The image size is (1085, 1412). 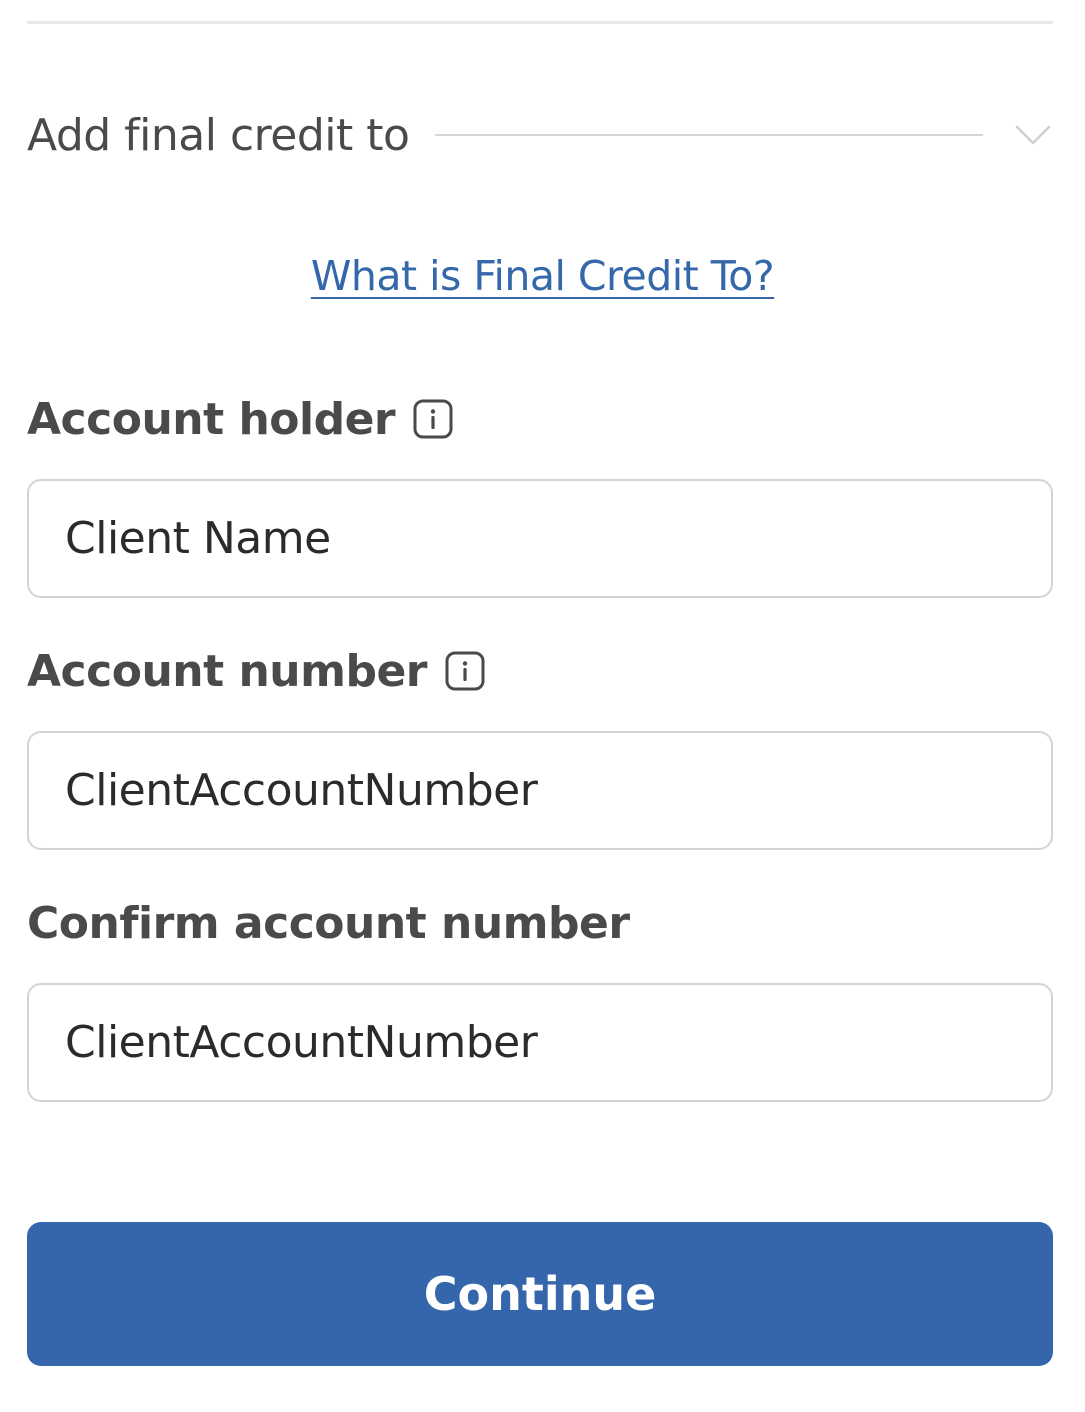 I want to click on confirm-account-number-label: Confirm account number, so click(x=328, y=923).